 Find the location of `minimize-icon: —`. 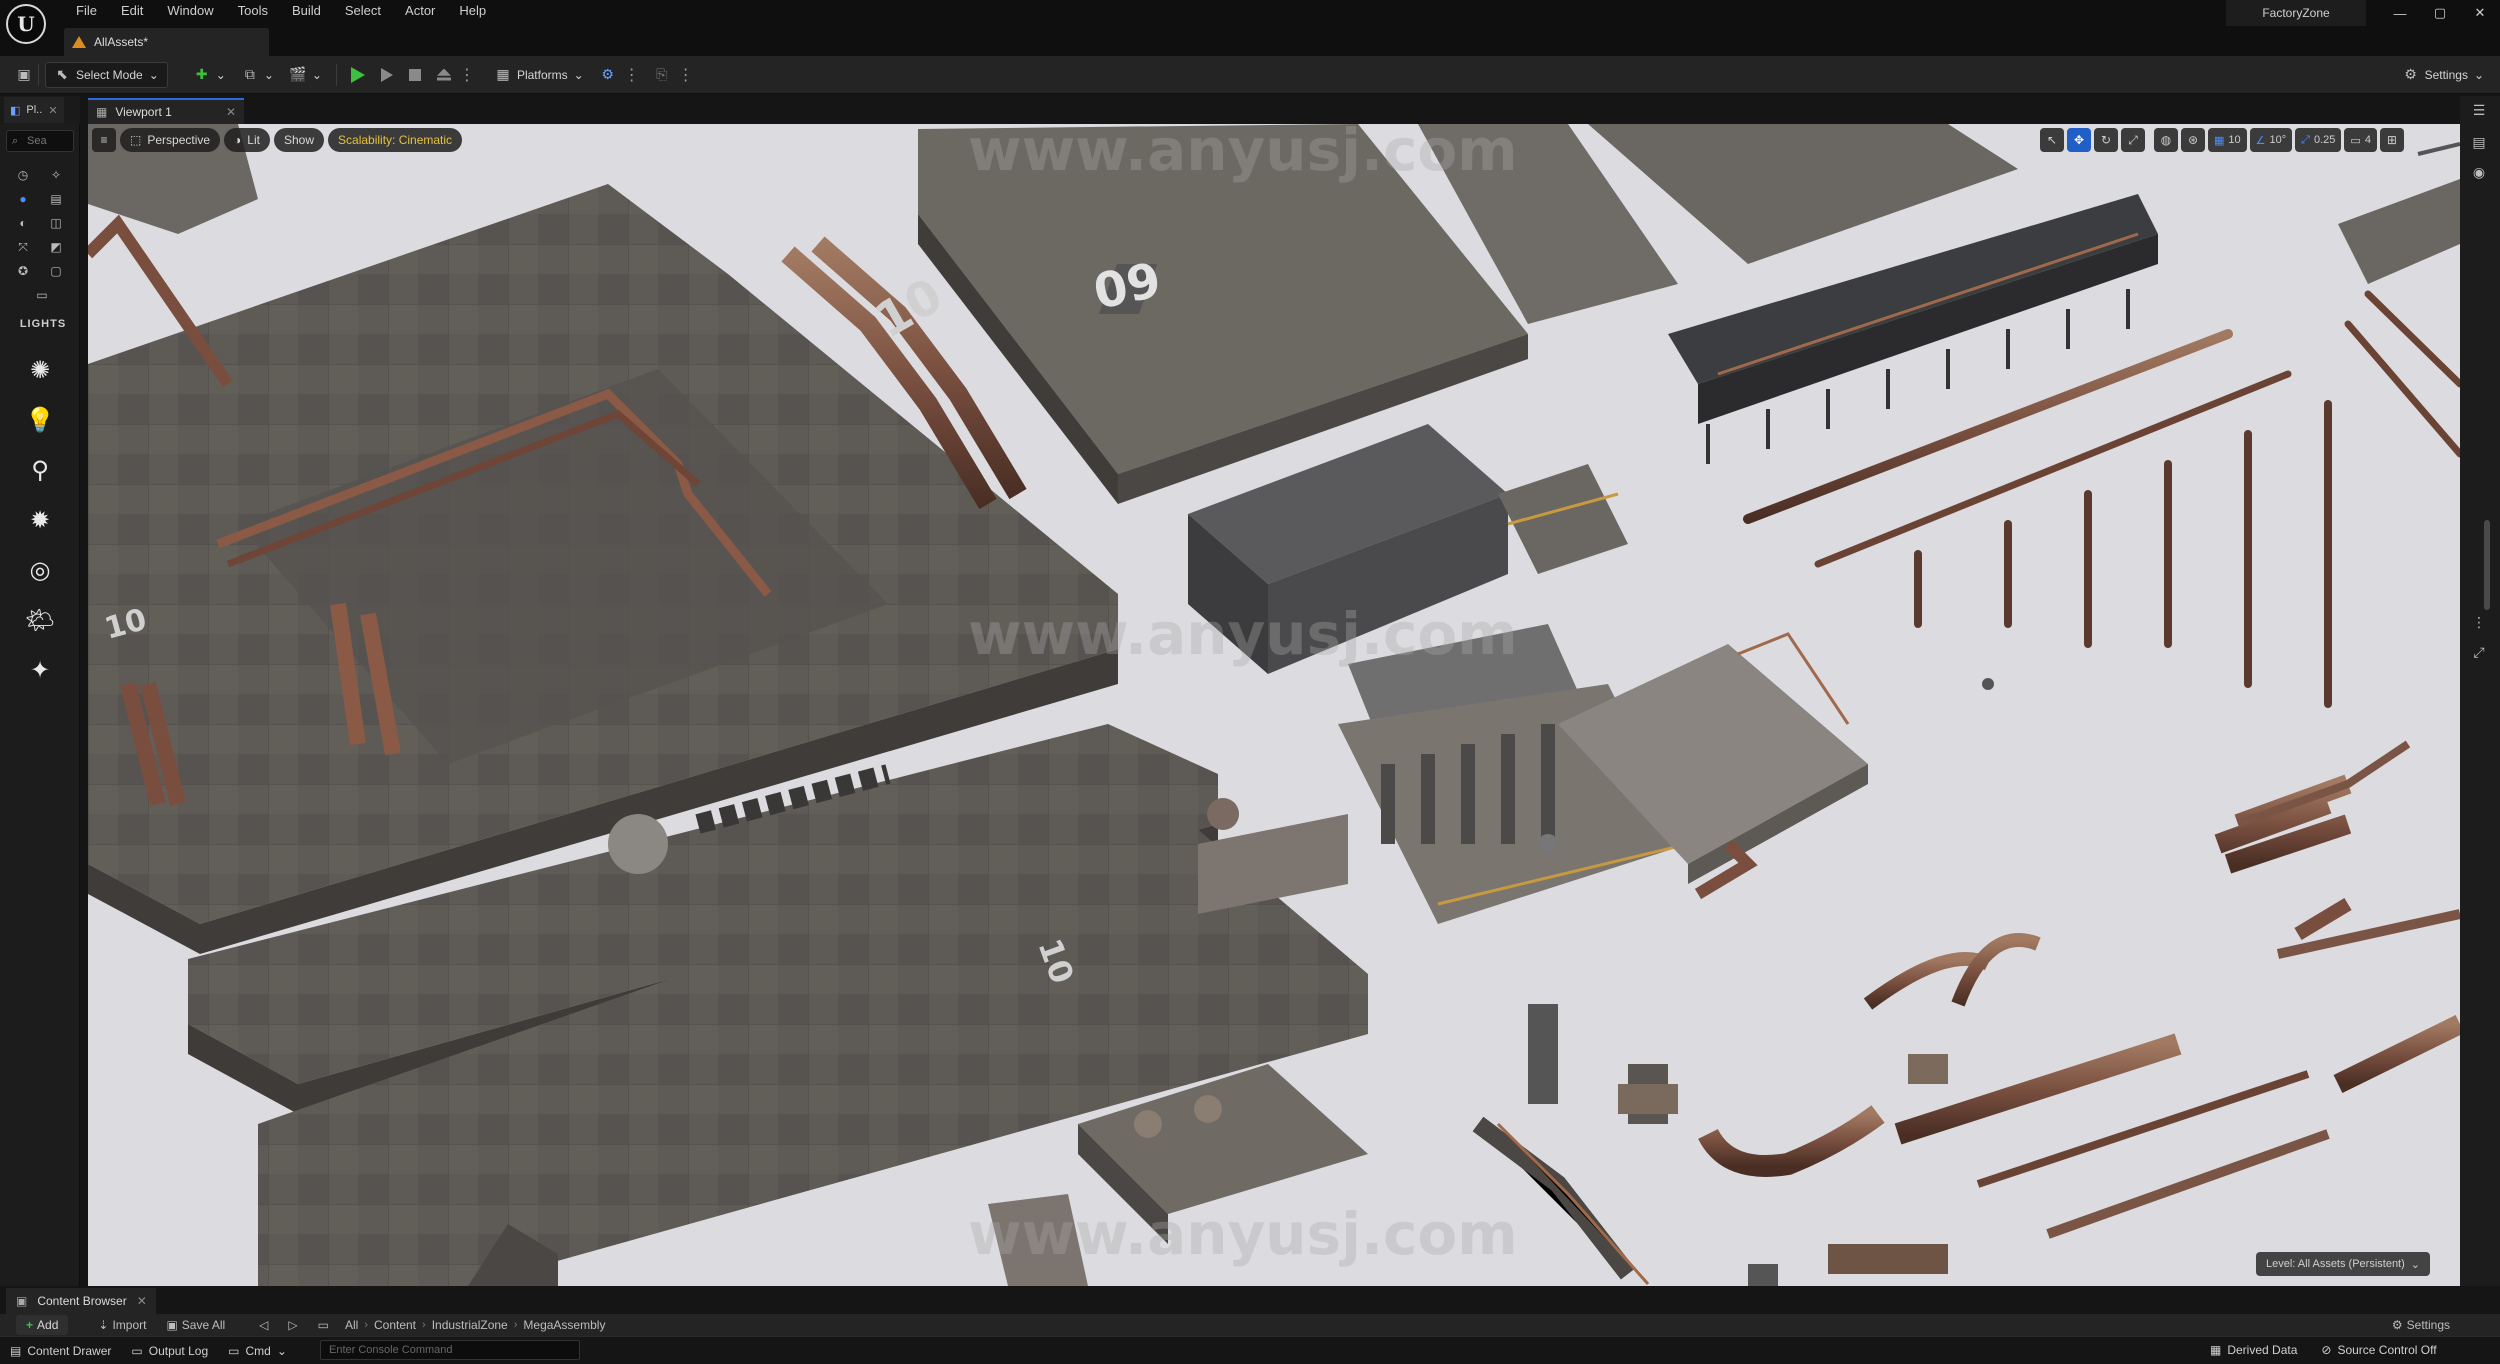

minimize-icon: — is located at coordinates (2400, 13).